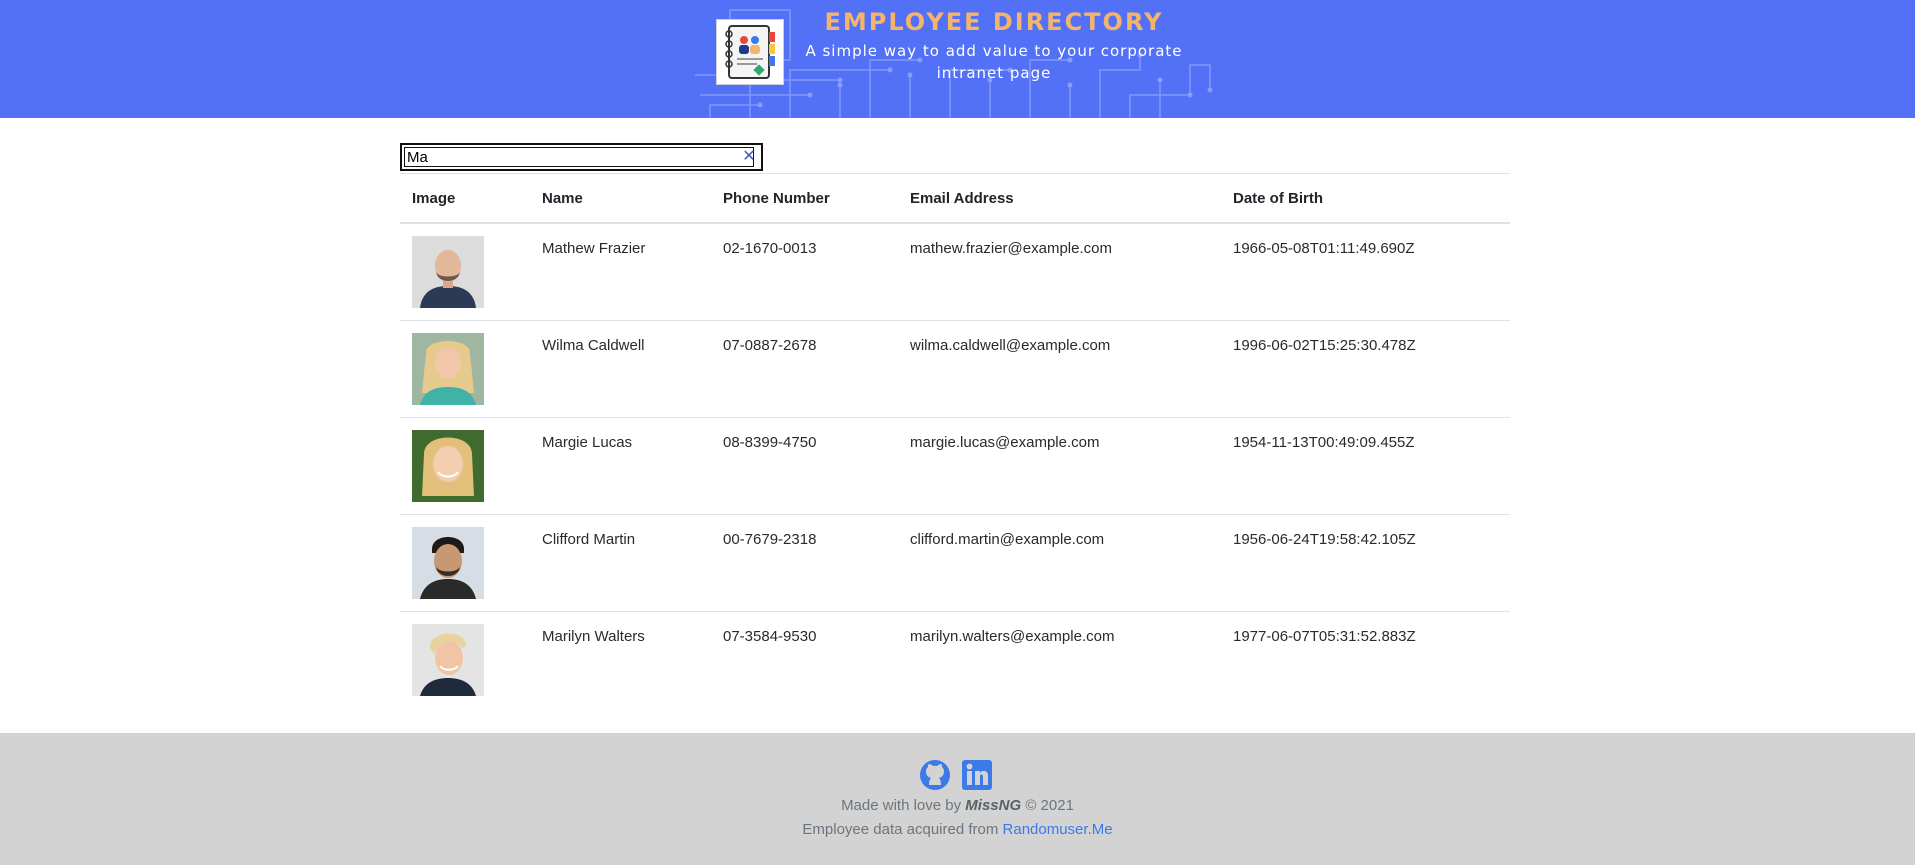 This screenshot has width=1915, height=865. Describe the element at coordinates (959, 775) in the screenshot. I see `social-links` at that location.